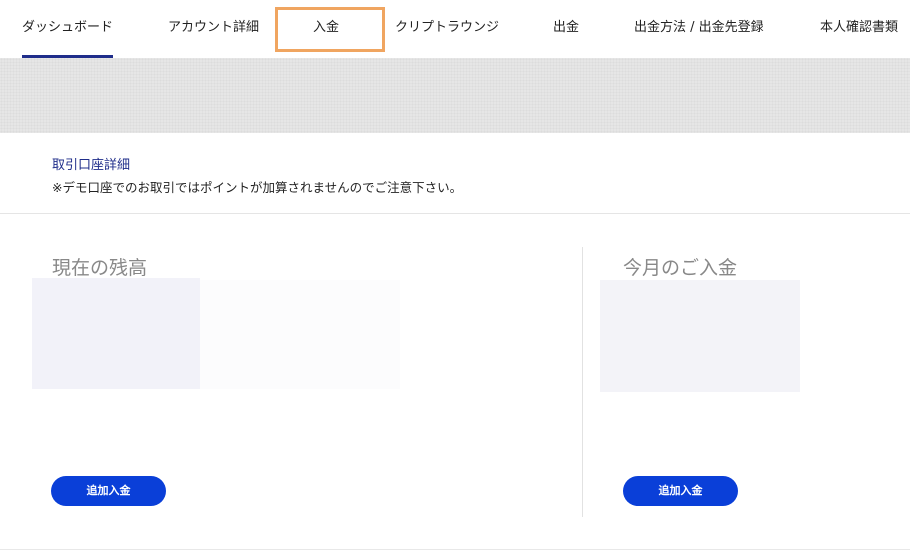 The image size is (910, 551). What do you see at coordinates (680, 268) in the screenshot?
I see `monthly-deposit-title: 今月のご入金` at bounding box center [680, 268].